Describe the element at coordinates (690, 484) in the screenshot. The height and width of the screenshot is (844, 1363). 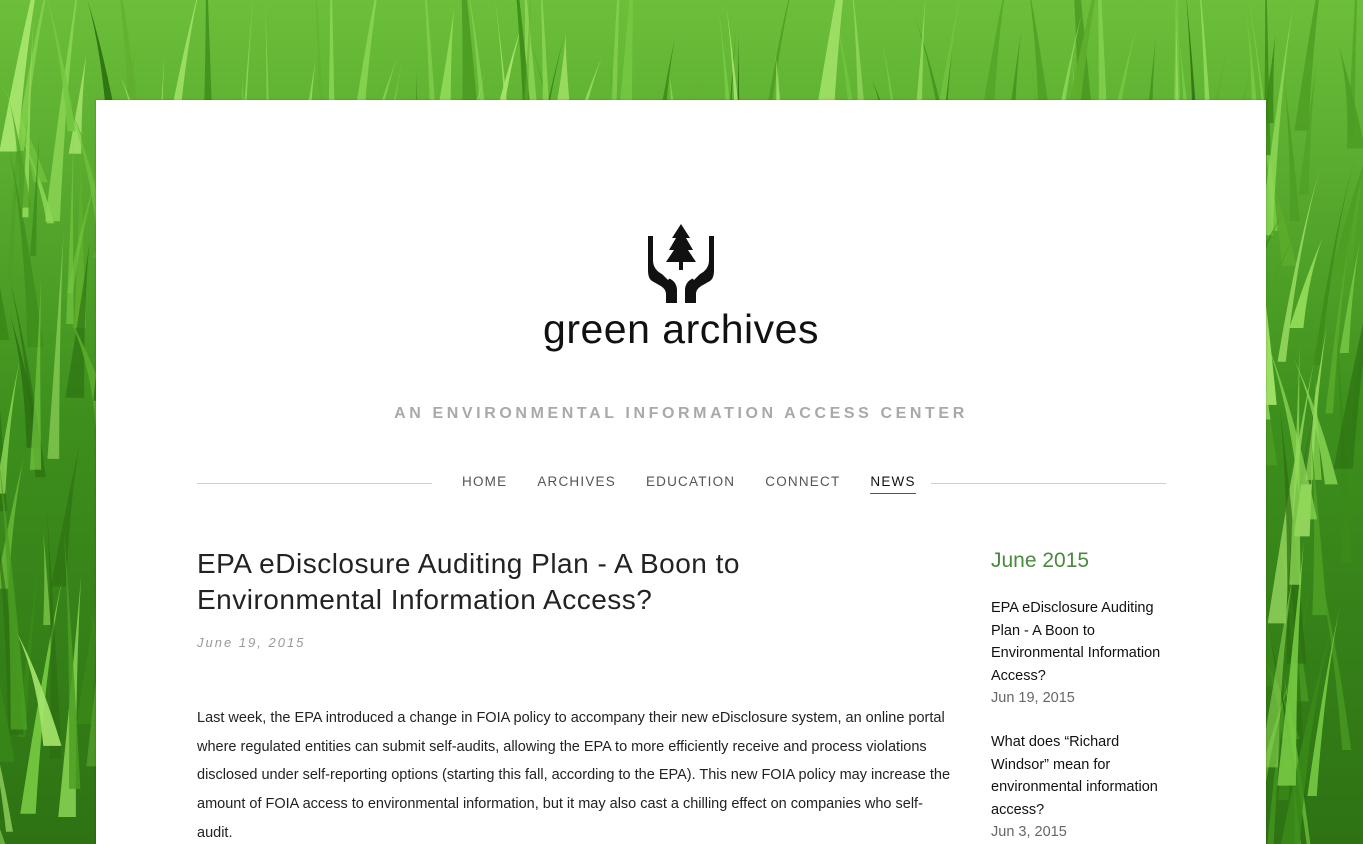
I see `nav-item-education: EDUCATION` at that location.